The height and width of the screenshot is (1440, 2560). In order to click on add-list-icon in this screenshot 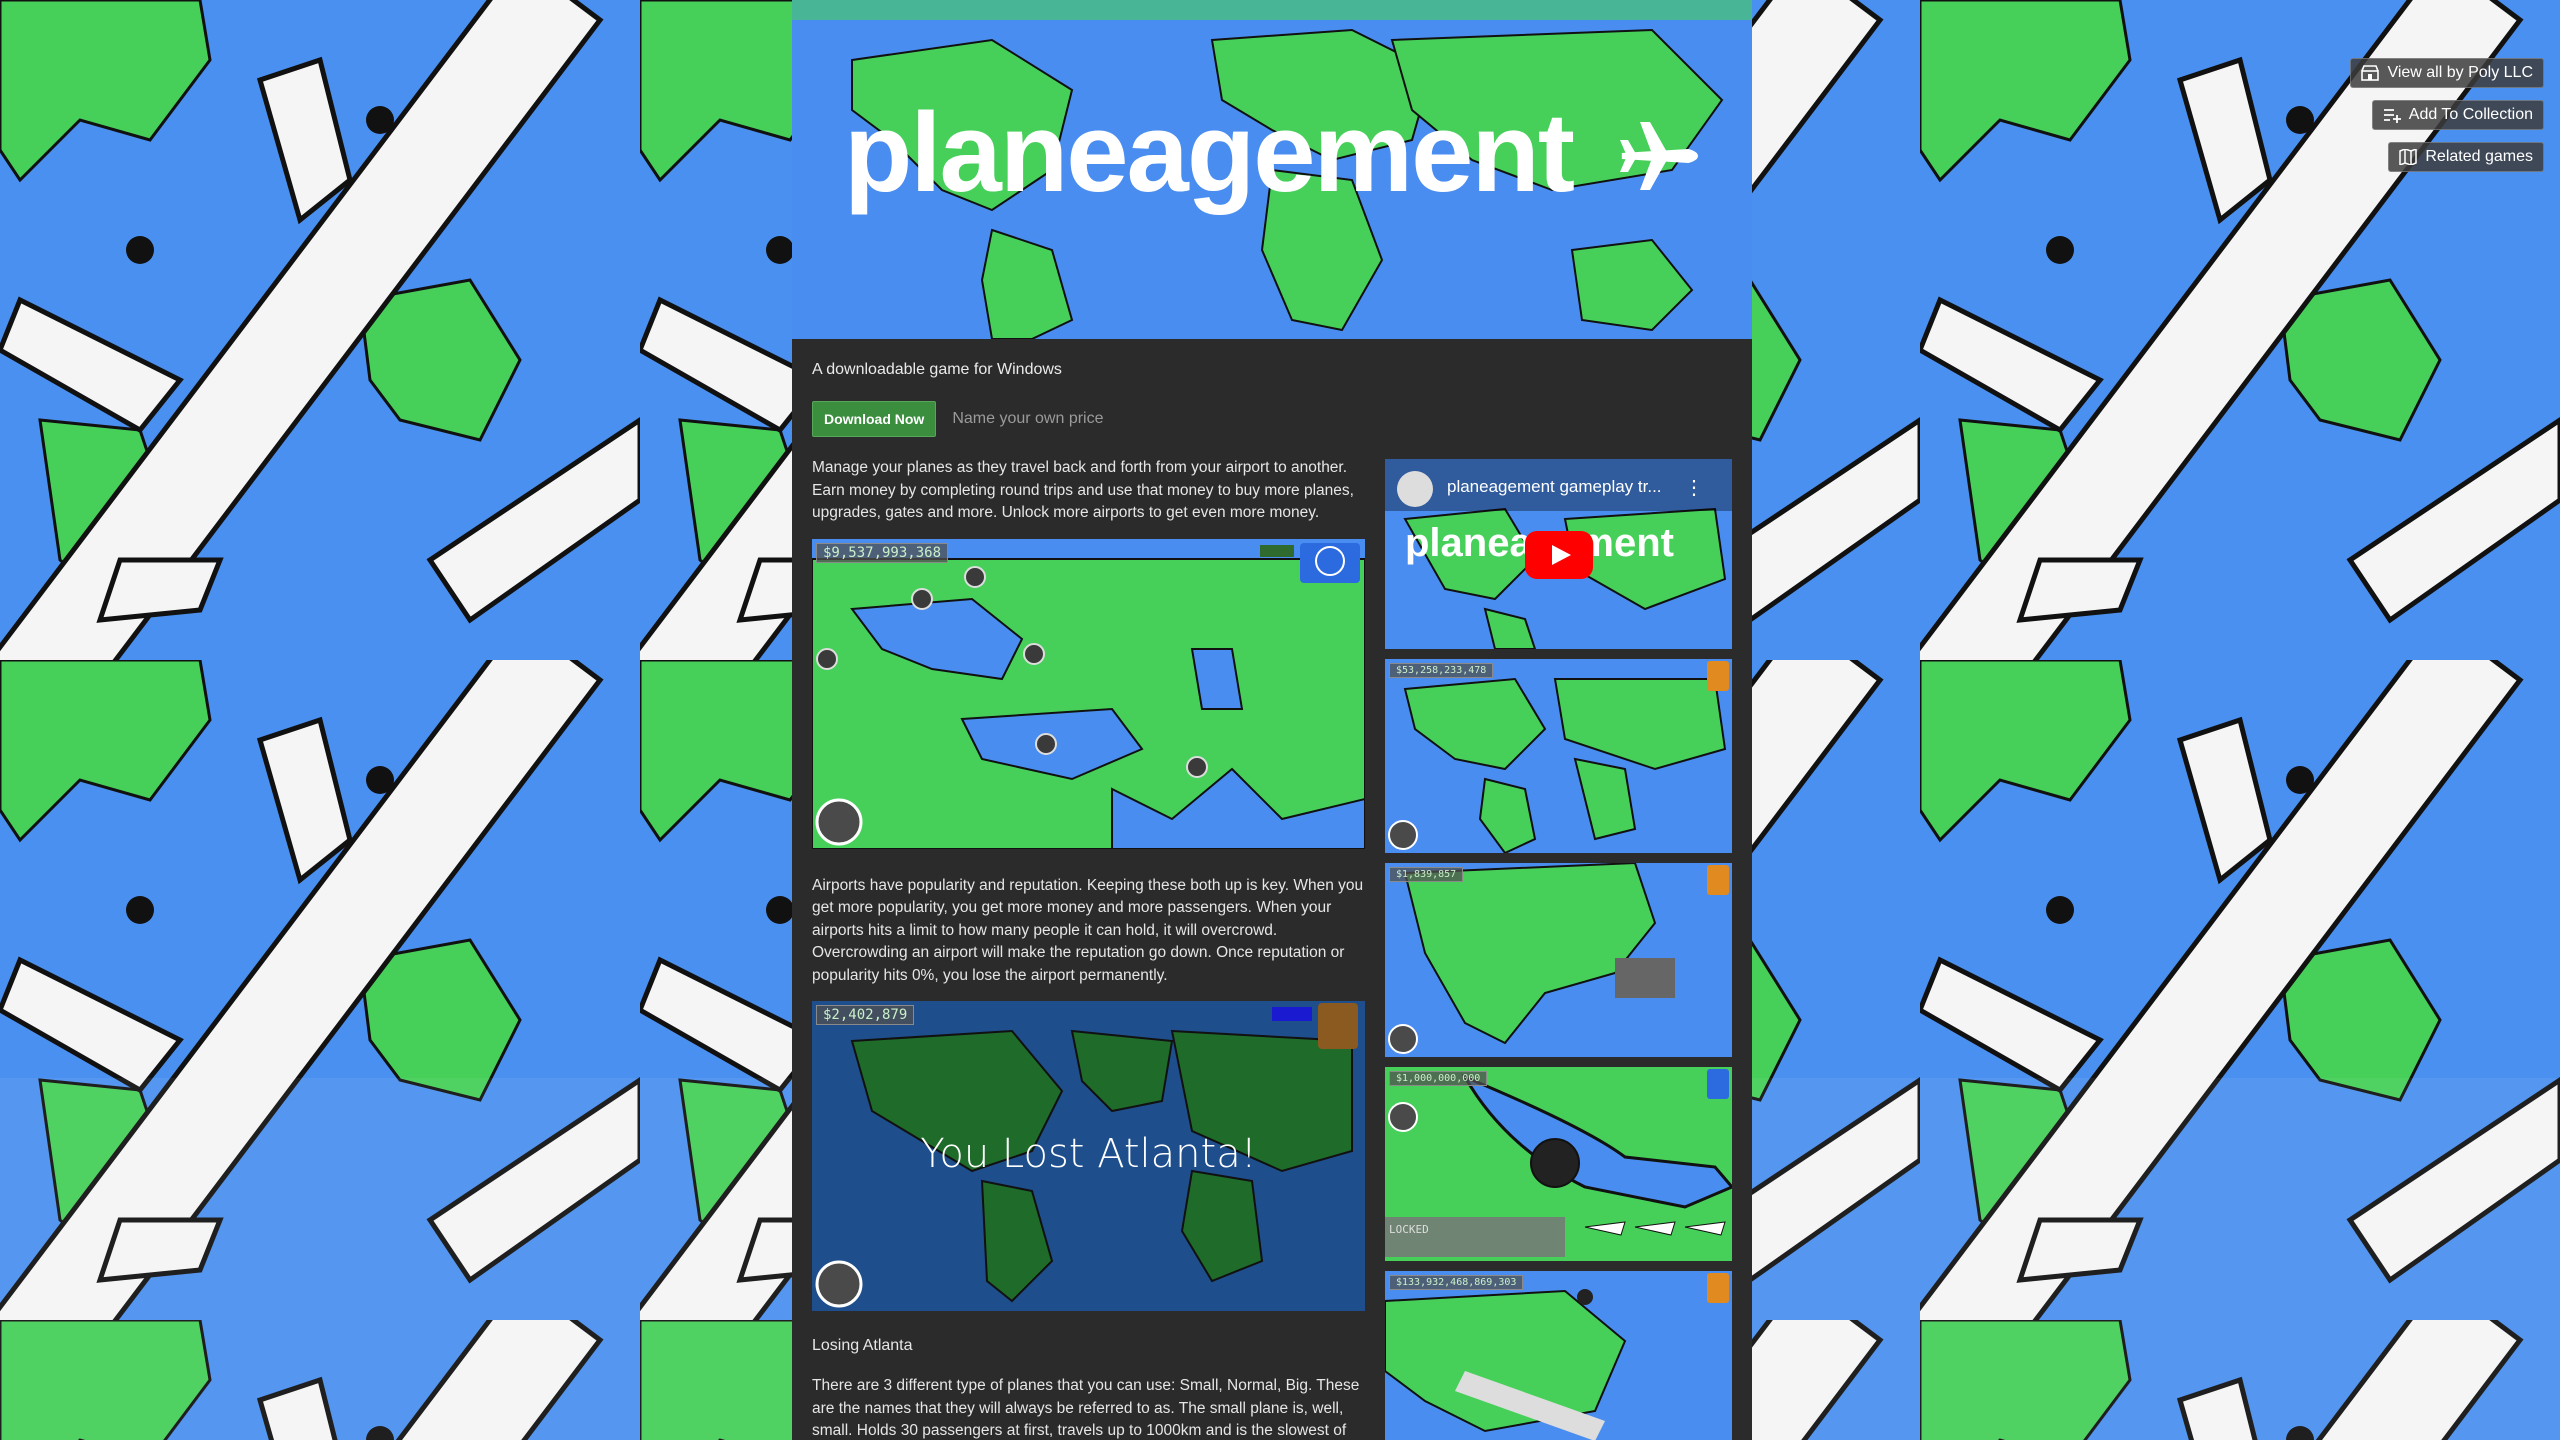, I will do `click(2392, 115)`.